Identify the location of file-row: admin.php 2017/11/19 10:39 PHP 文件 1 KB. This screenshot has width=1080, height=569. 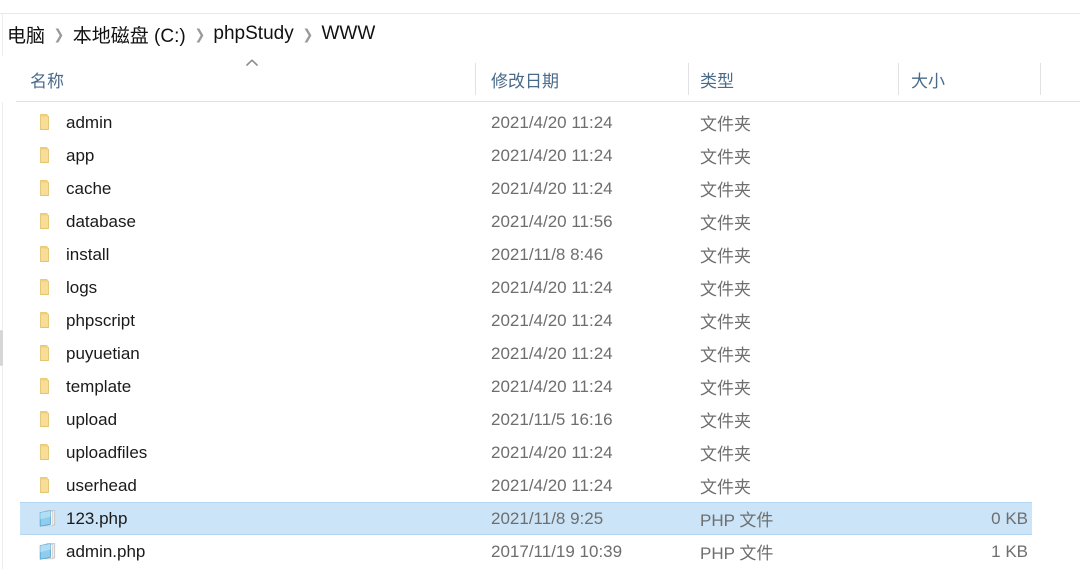
(540, 551).